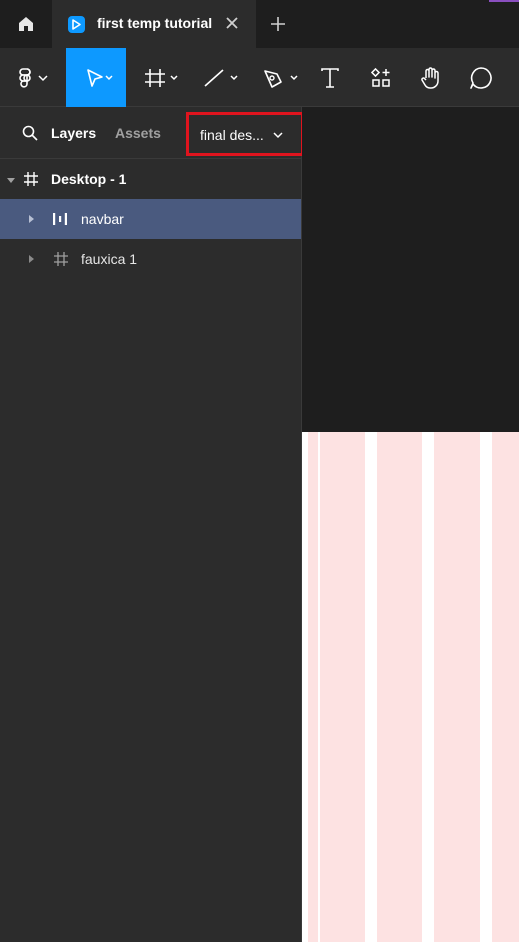 This screenshot has width=519, height=942. I want to click on plus-icon, so click(278, 24).